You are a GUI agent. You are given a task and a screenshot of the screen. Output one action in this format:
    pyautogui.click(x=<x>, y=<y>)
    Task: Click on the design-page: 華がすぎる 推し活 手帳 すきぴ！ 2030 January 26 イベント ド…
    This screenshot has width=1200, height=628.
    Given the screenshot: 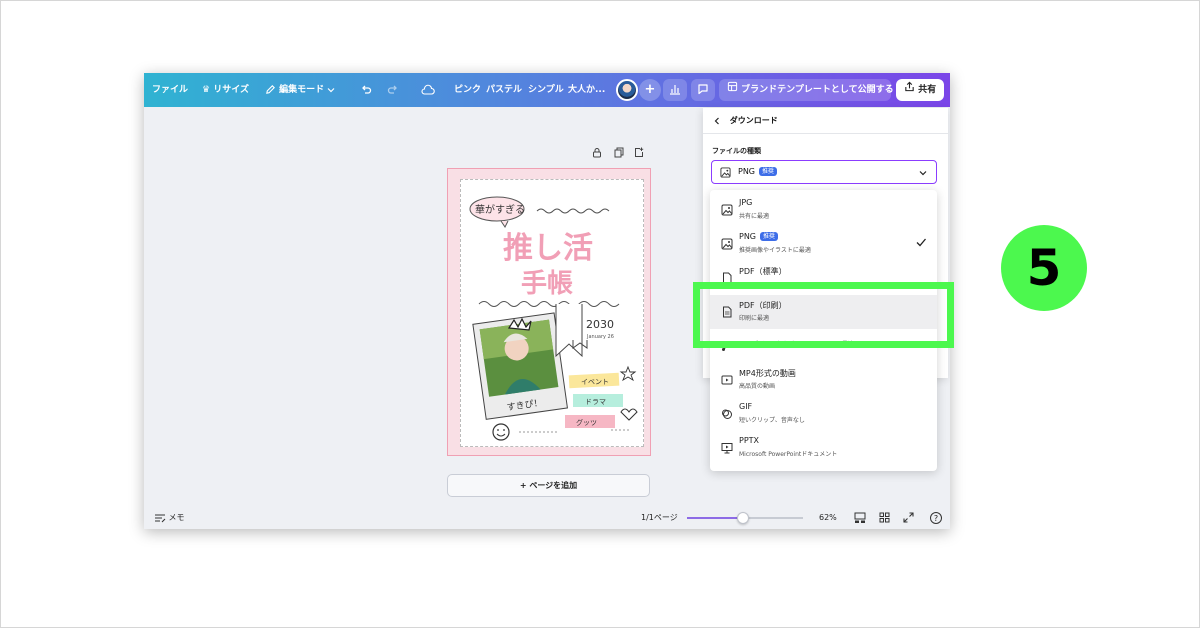 What is the action you would take?
    pyautogui.click(x=549, y=312)
    